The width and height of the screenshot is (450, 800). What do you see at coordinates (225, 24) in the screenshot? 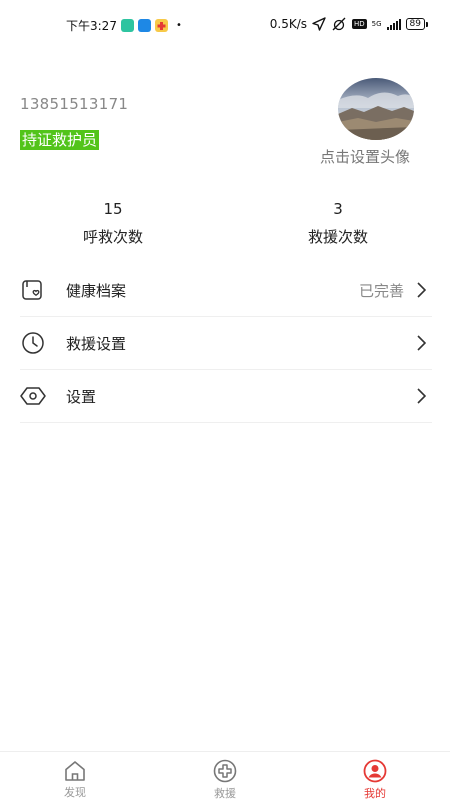
I see `status-bar: 下午3:27 • 0.5K/s HD 5G 89` at bounding box center [225, 24].